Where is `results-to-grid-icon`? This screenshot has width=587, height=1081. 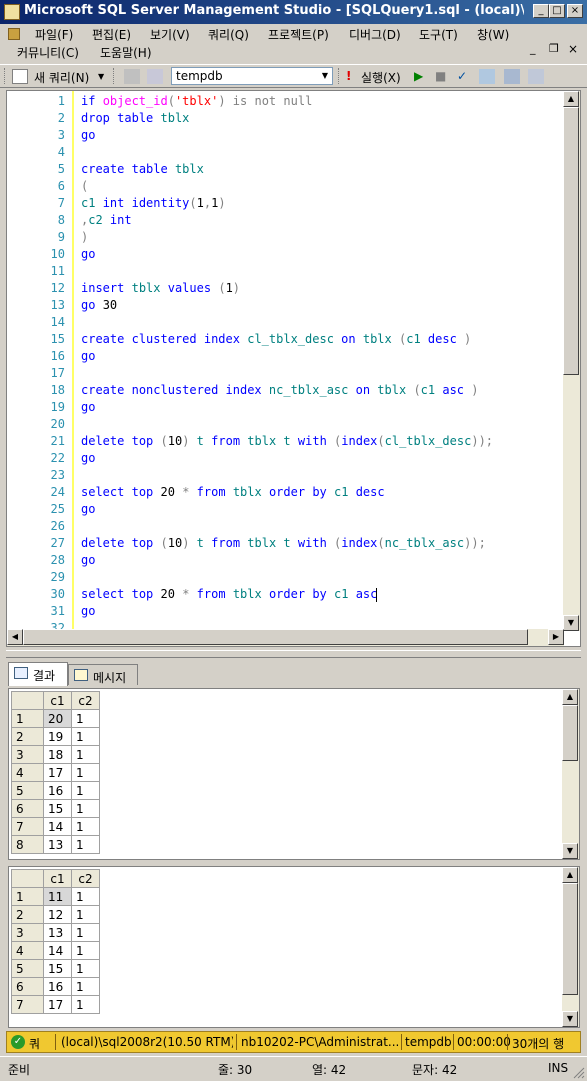
results-to-grid-icon is located at coordinates (487, 76).